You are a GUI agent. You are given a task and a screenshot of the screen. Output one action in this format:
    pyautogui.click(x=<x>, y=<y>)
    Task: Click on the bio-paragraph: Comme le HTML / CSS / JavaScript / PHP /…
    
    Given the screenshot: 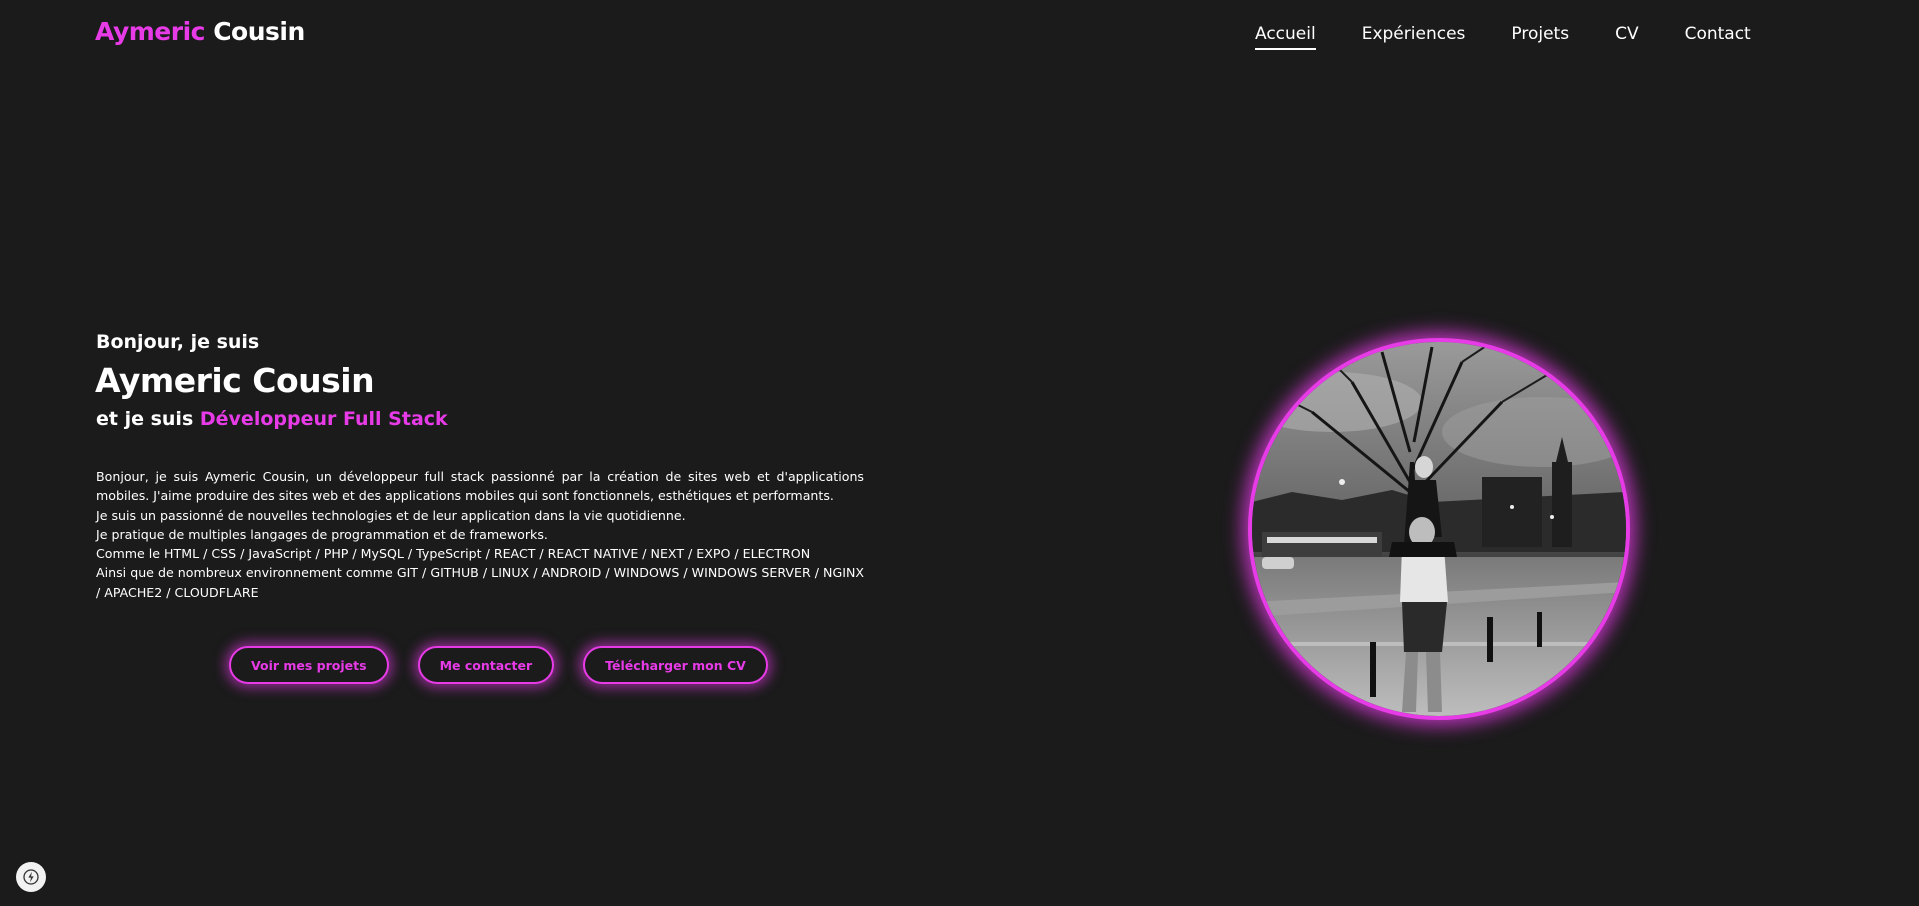 What is the action you would take?
    pyautogui.click(x=453, y=554)
    